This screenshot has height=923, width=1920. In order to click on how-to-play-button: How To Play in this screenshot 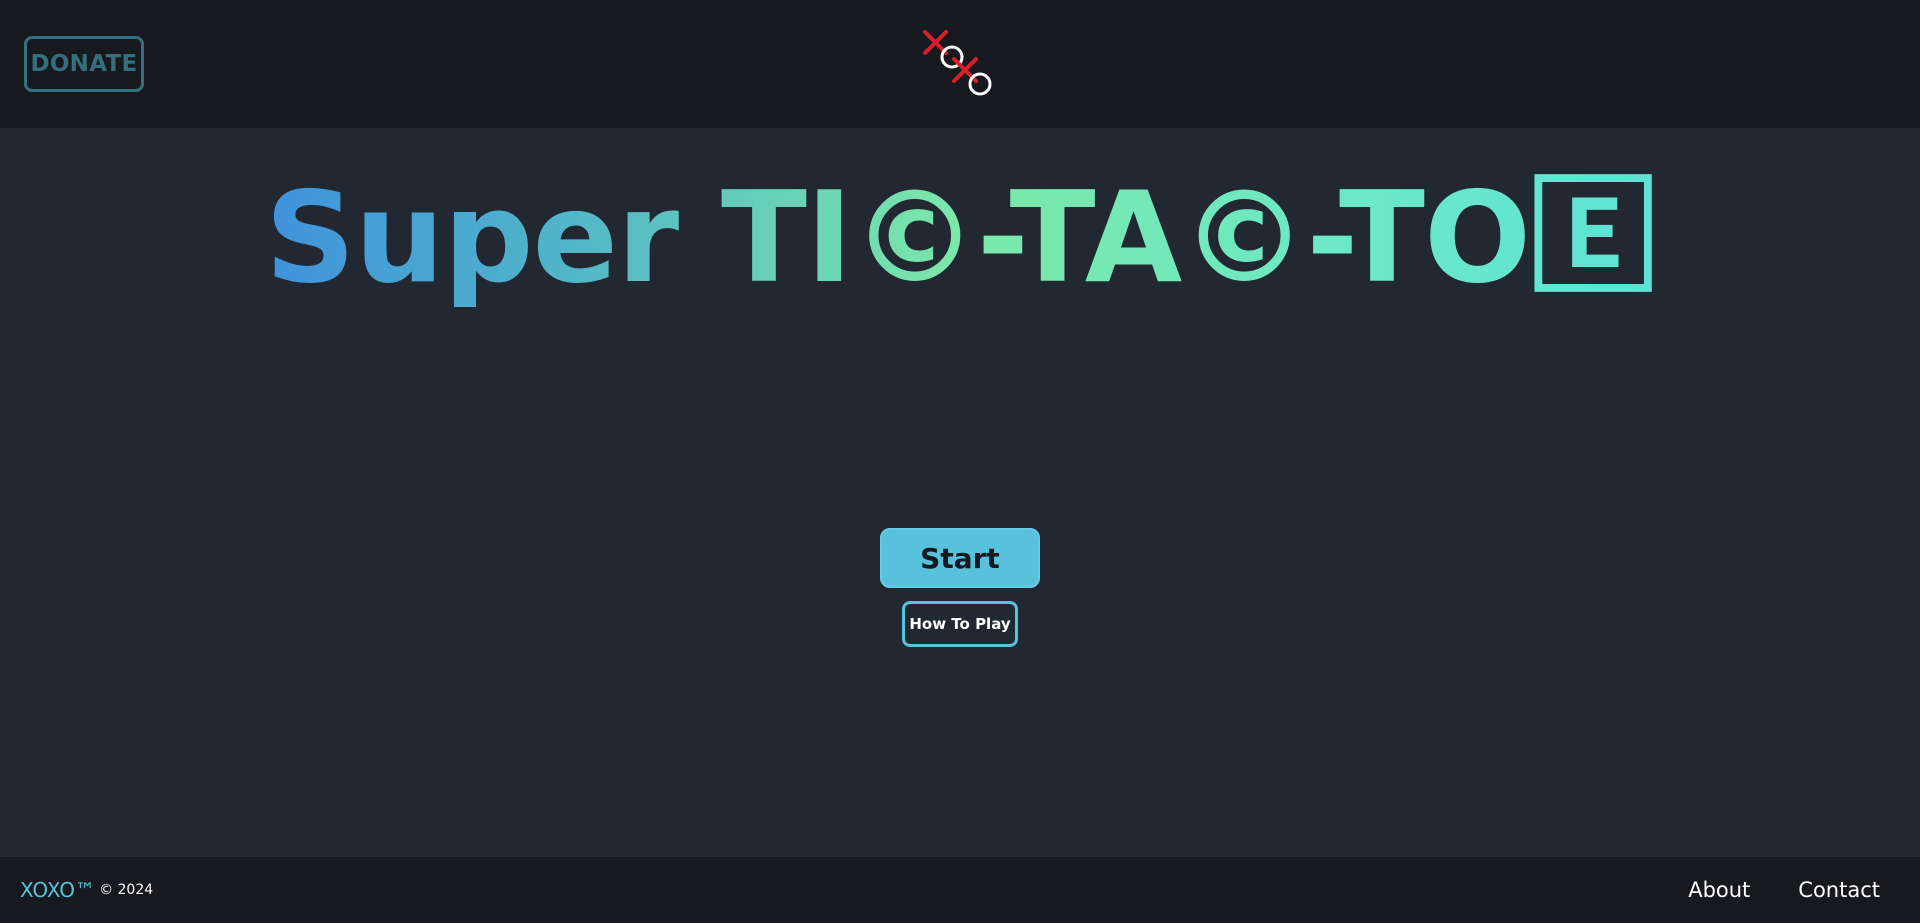, I will do `click(960, 624)`.